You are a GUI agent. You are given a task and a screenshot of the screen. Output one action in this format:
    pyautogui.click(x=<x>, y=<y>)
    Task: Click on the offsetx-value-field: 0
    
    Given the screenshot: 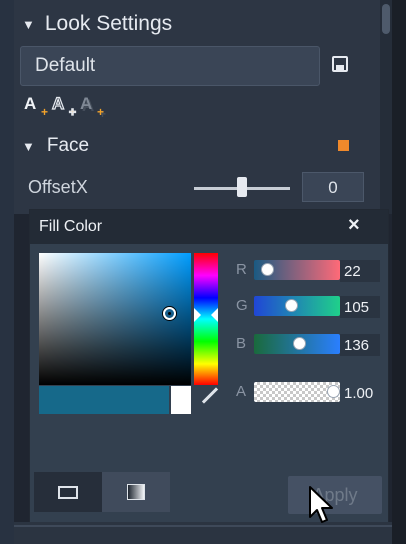 What is the action you would take?
    pyautogui.click(x=333, y=187)
    